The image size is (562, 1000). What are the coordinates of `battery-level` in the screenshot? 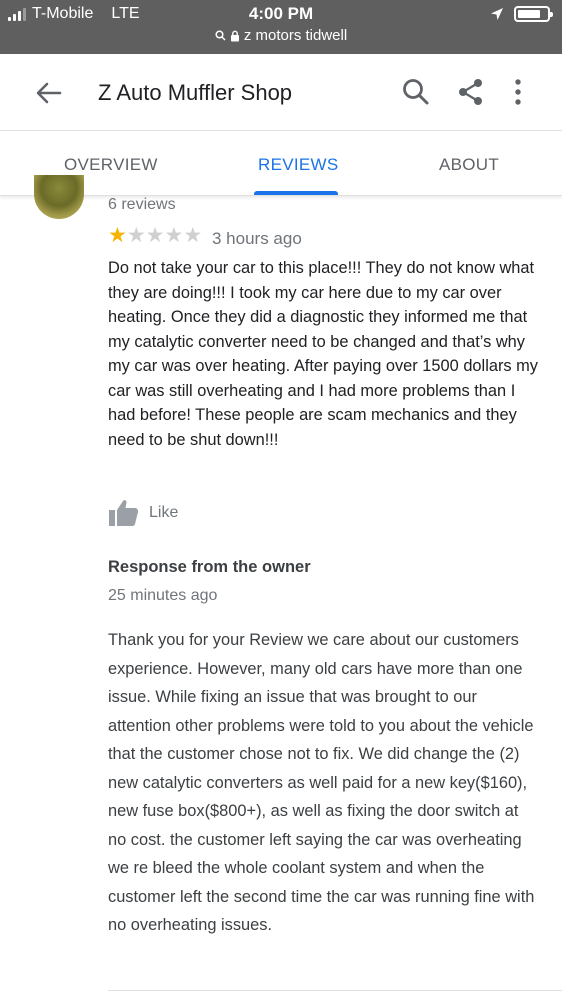 It's located at (529, 14).